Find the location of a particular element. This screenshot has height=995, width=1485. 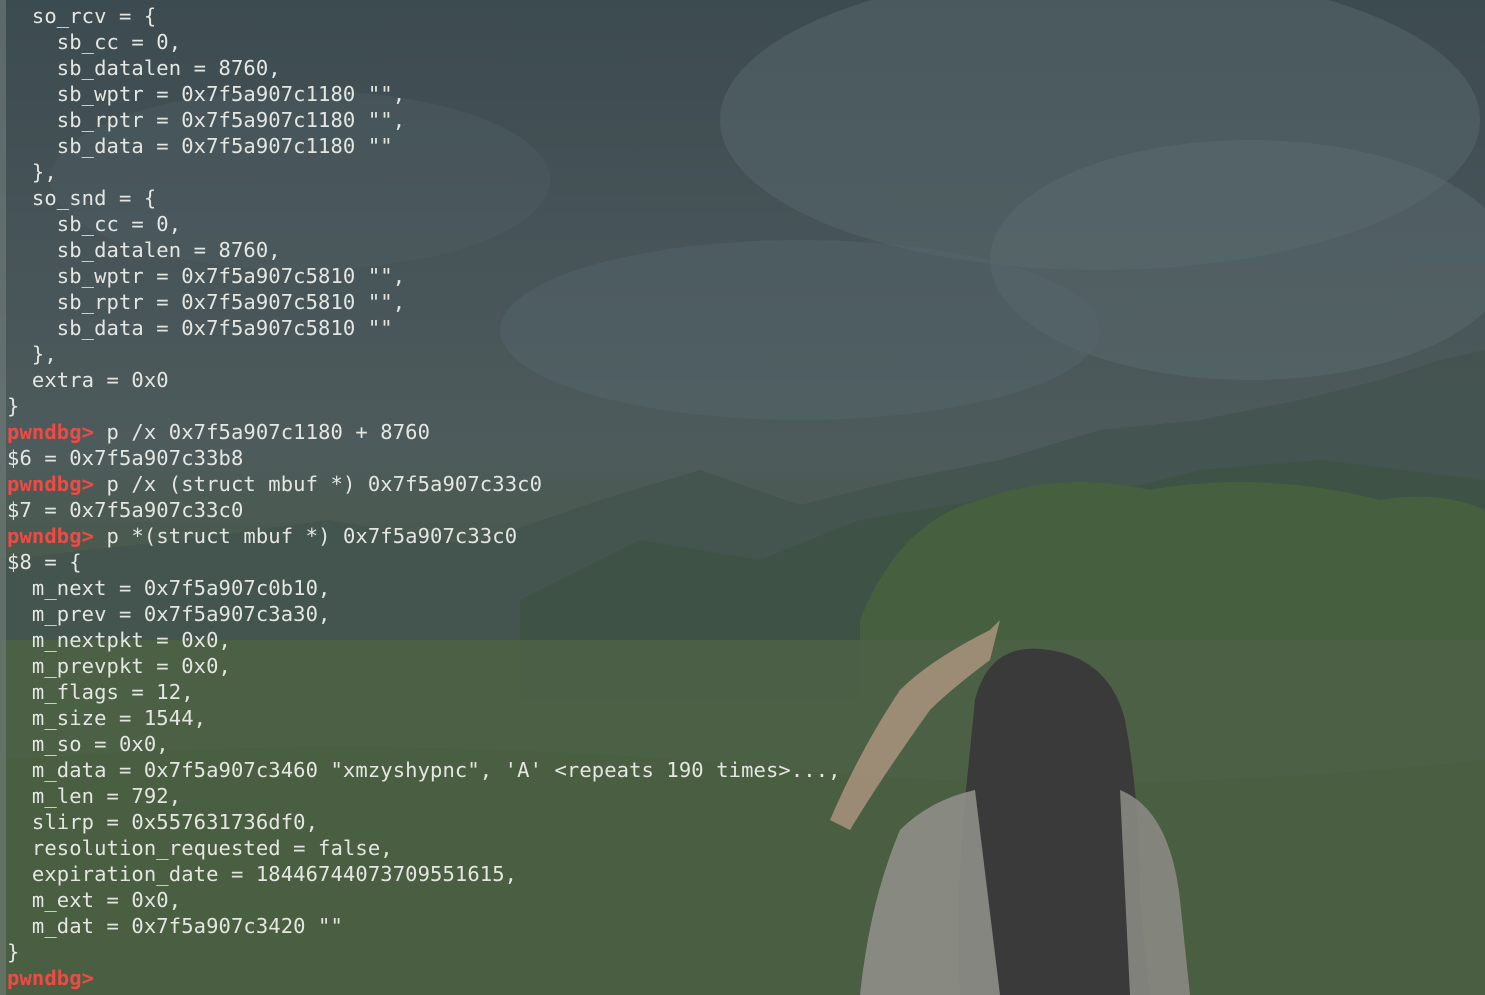

output-line: sb_data = 0x7f5a907c5810 "" is located at coordinates (200, 328).